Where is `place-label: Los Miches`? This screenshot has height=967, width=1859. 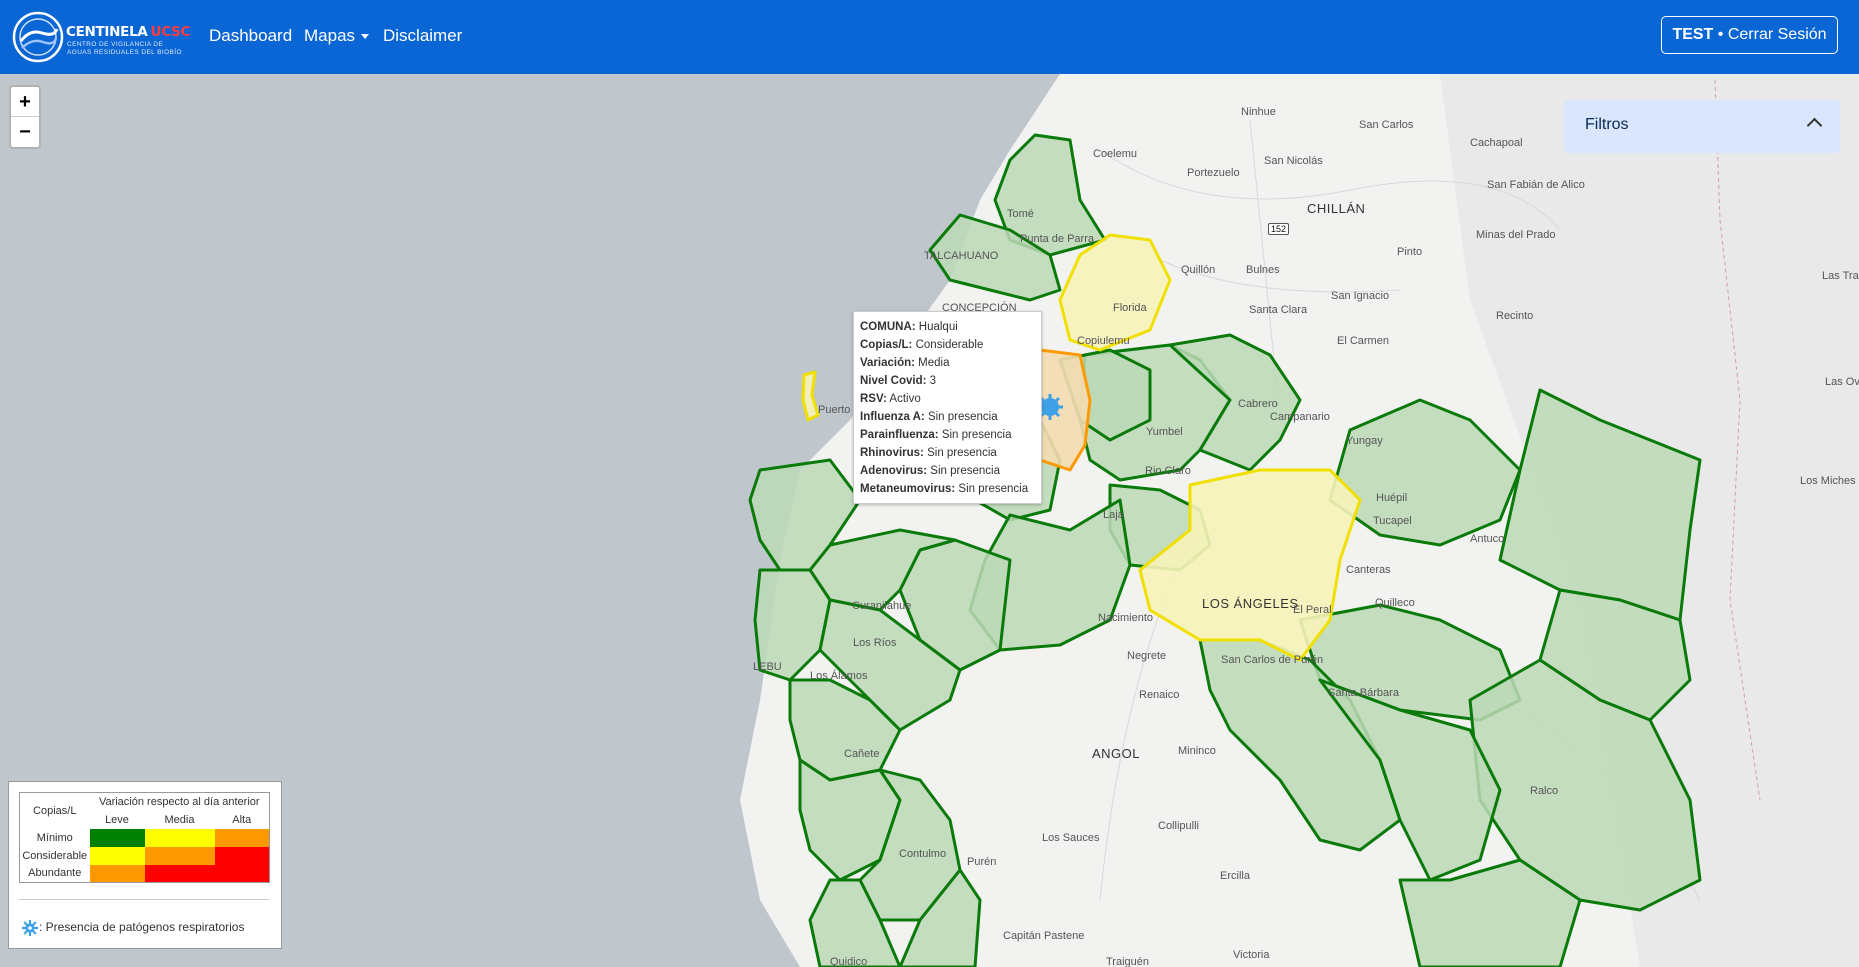
place-label: Los Miches is located at coordinates (1828, 481).